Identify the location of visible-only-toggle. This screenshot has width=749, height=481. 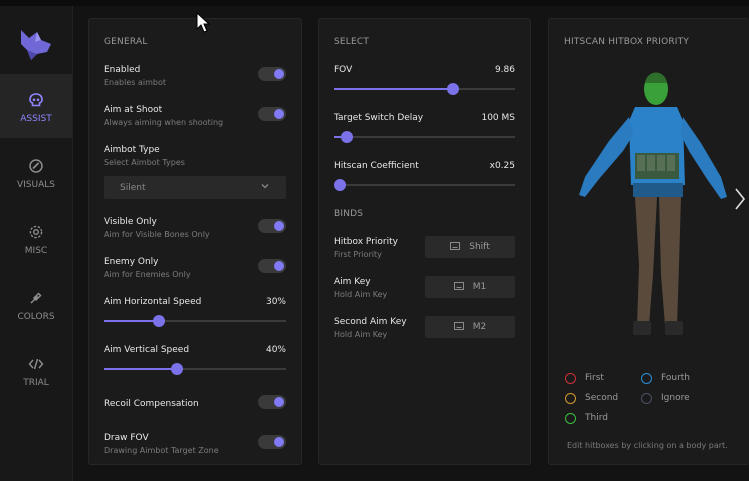
(272, 226).